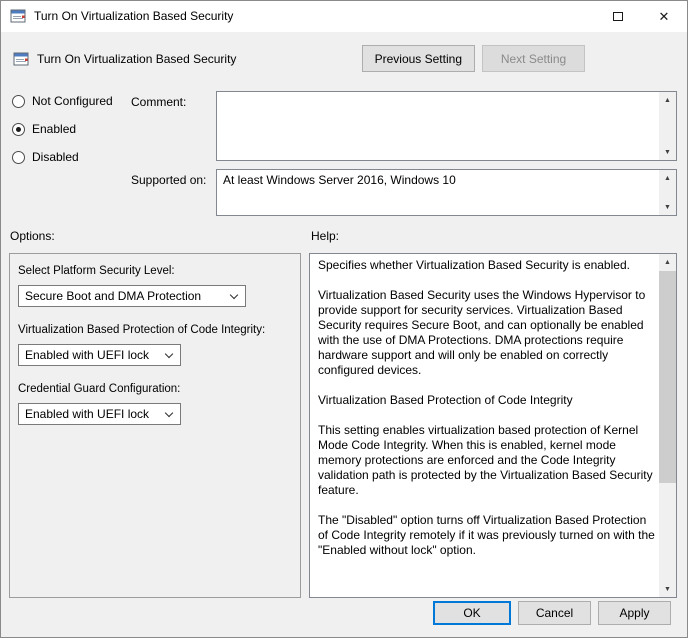  I want to click on maximize-button, so click(618, 16).